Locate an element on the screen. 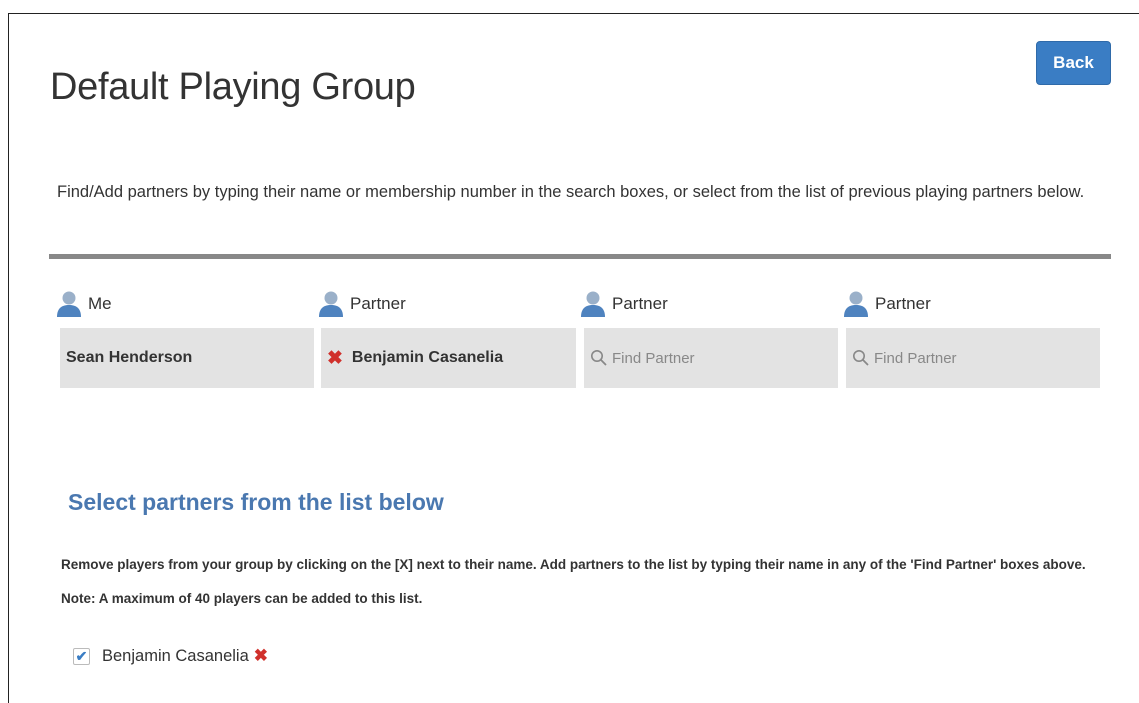  list-item: ✔ Benjamin Casanelia ✖ is located at coordinates (170, 656).